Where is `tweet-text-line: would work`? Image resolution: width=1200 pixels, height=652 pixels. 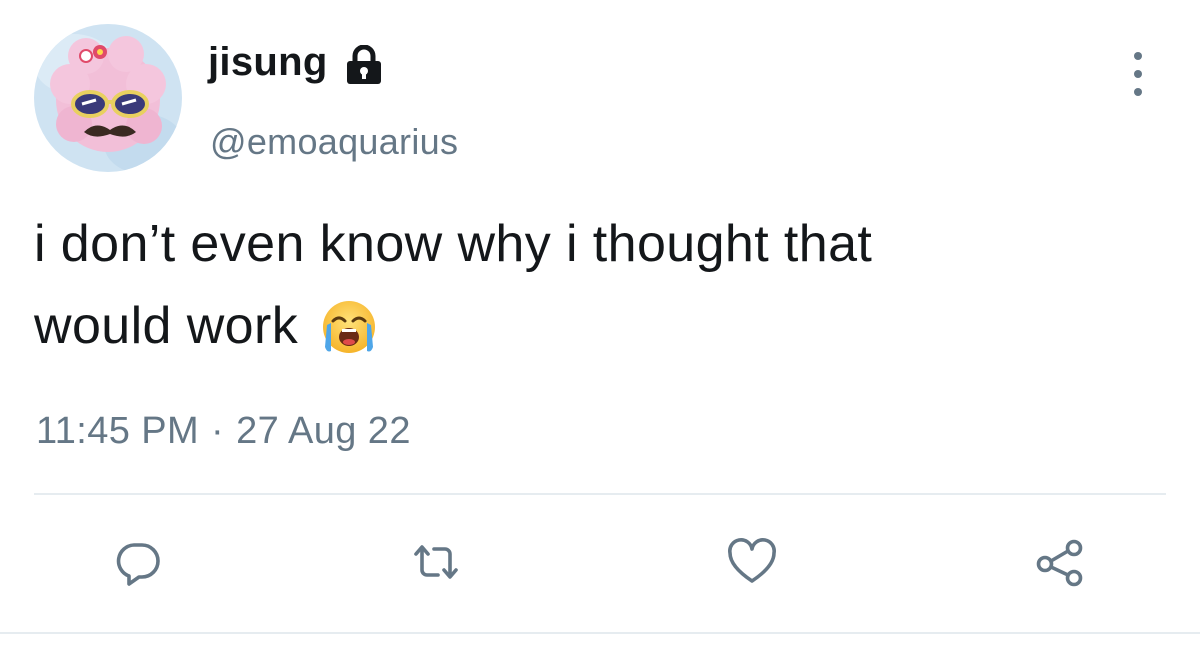
tweet-text-line: would work is located at coordinates (166, 326).